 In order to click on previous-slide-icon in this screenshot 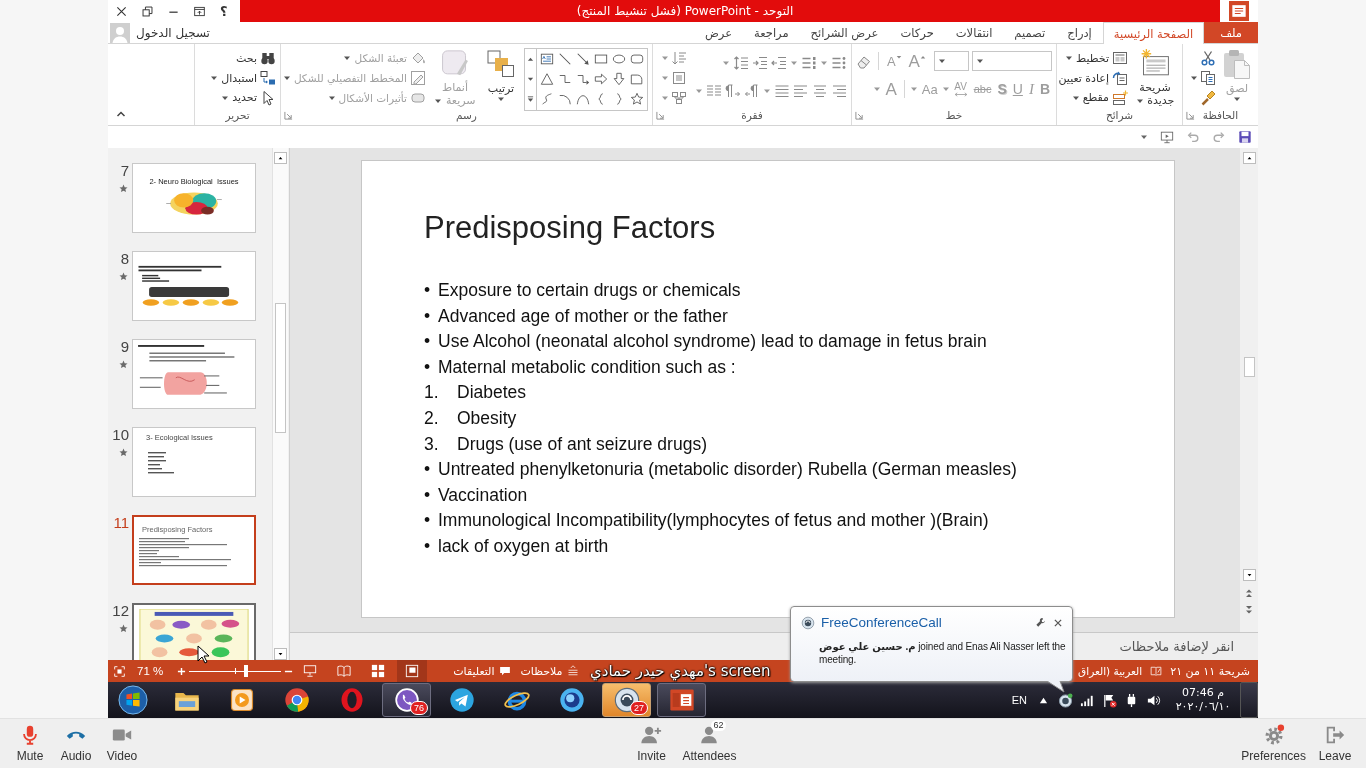, I will do `click(1249, 593)`.